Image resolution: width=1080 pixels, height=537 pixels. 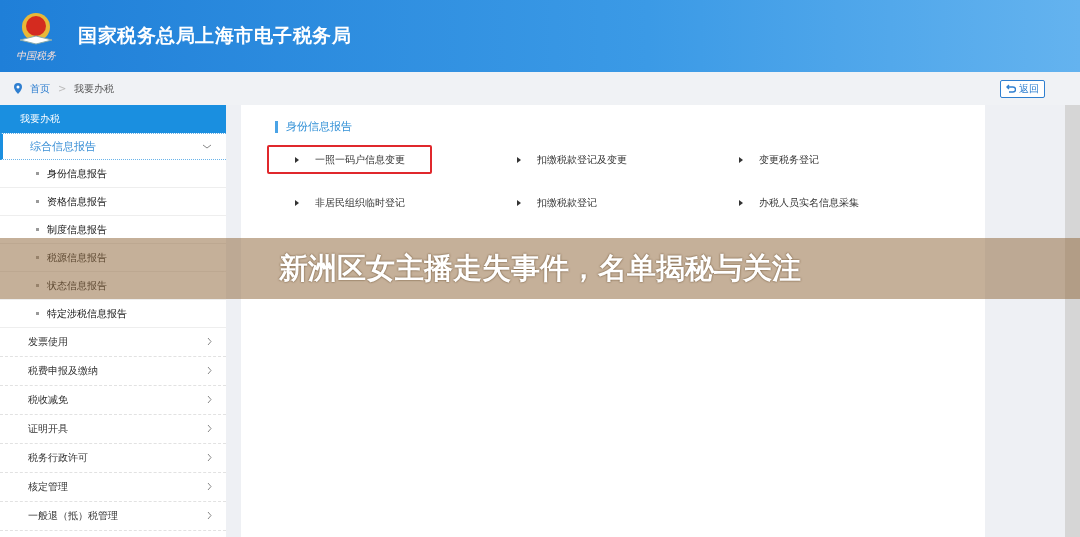 What do you see at coordinates (571, 159) in the screenshot?
I see `service-link: 扣缴税款登记及变更` at bounding box center [571, 159].